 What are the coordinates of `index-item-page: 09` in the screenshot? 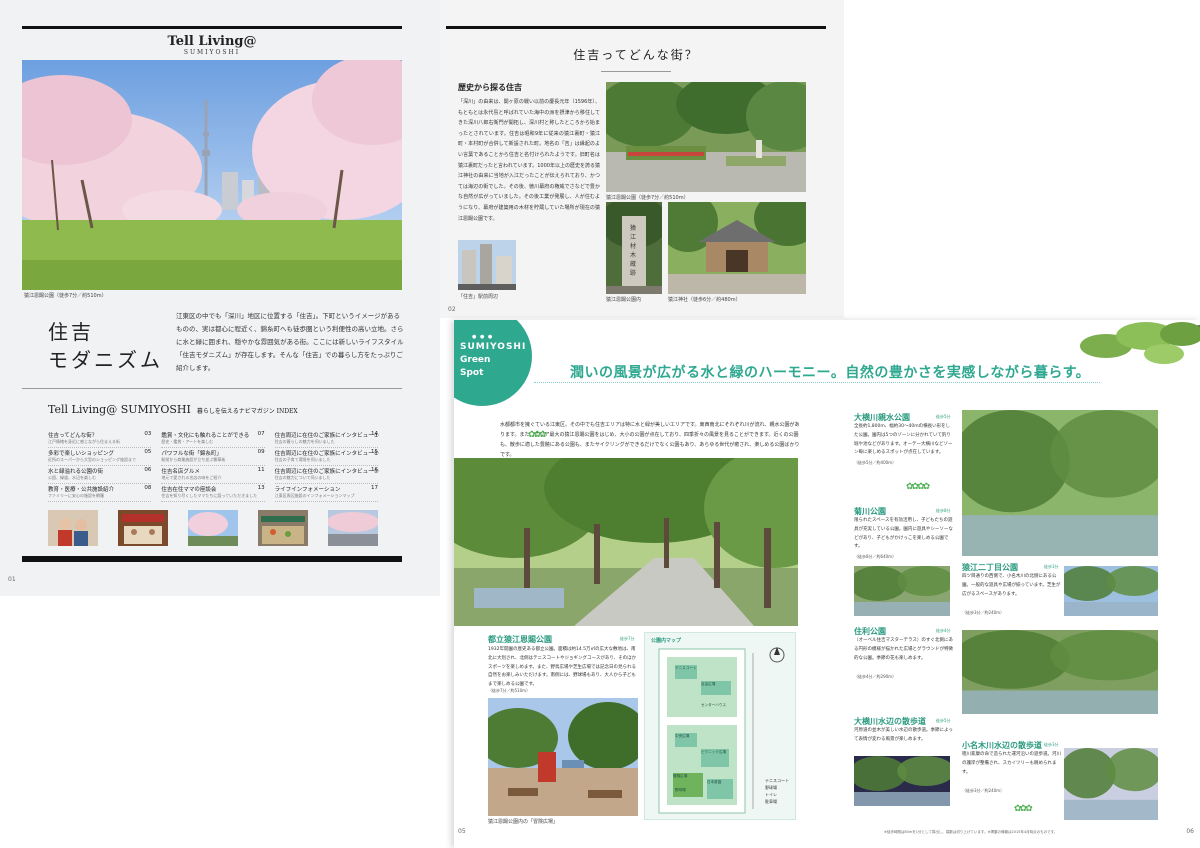 It's located at (261, 452).